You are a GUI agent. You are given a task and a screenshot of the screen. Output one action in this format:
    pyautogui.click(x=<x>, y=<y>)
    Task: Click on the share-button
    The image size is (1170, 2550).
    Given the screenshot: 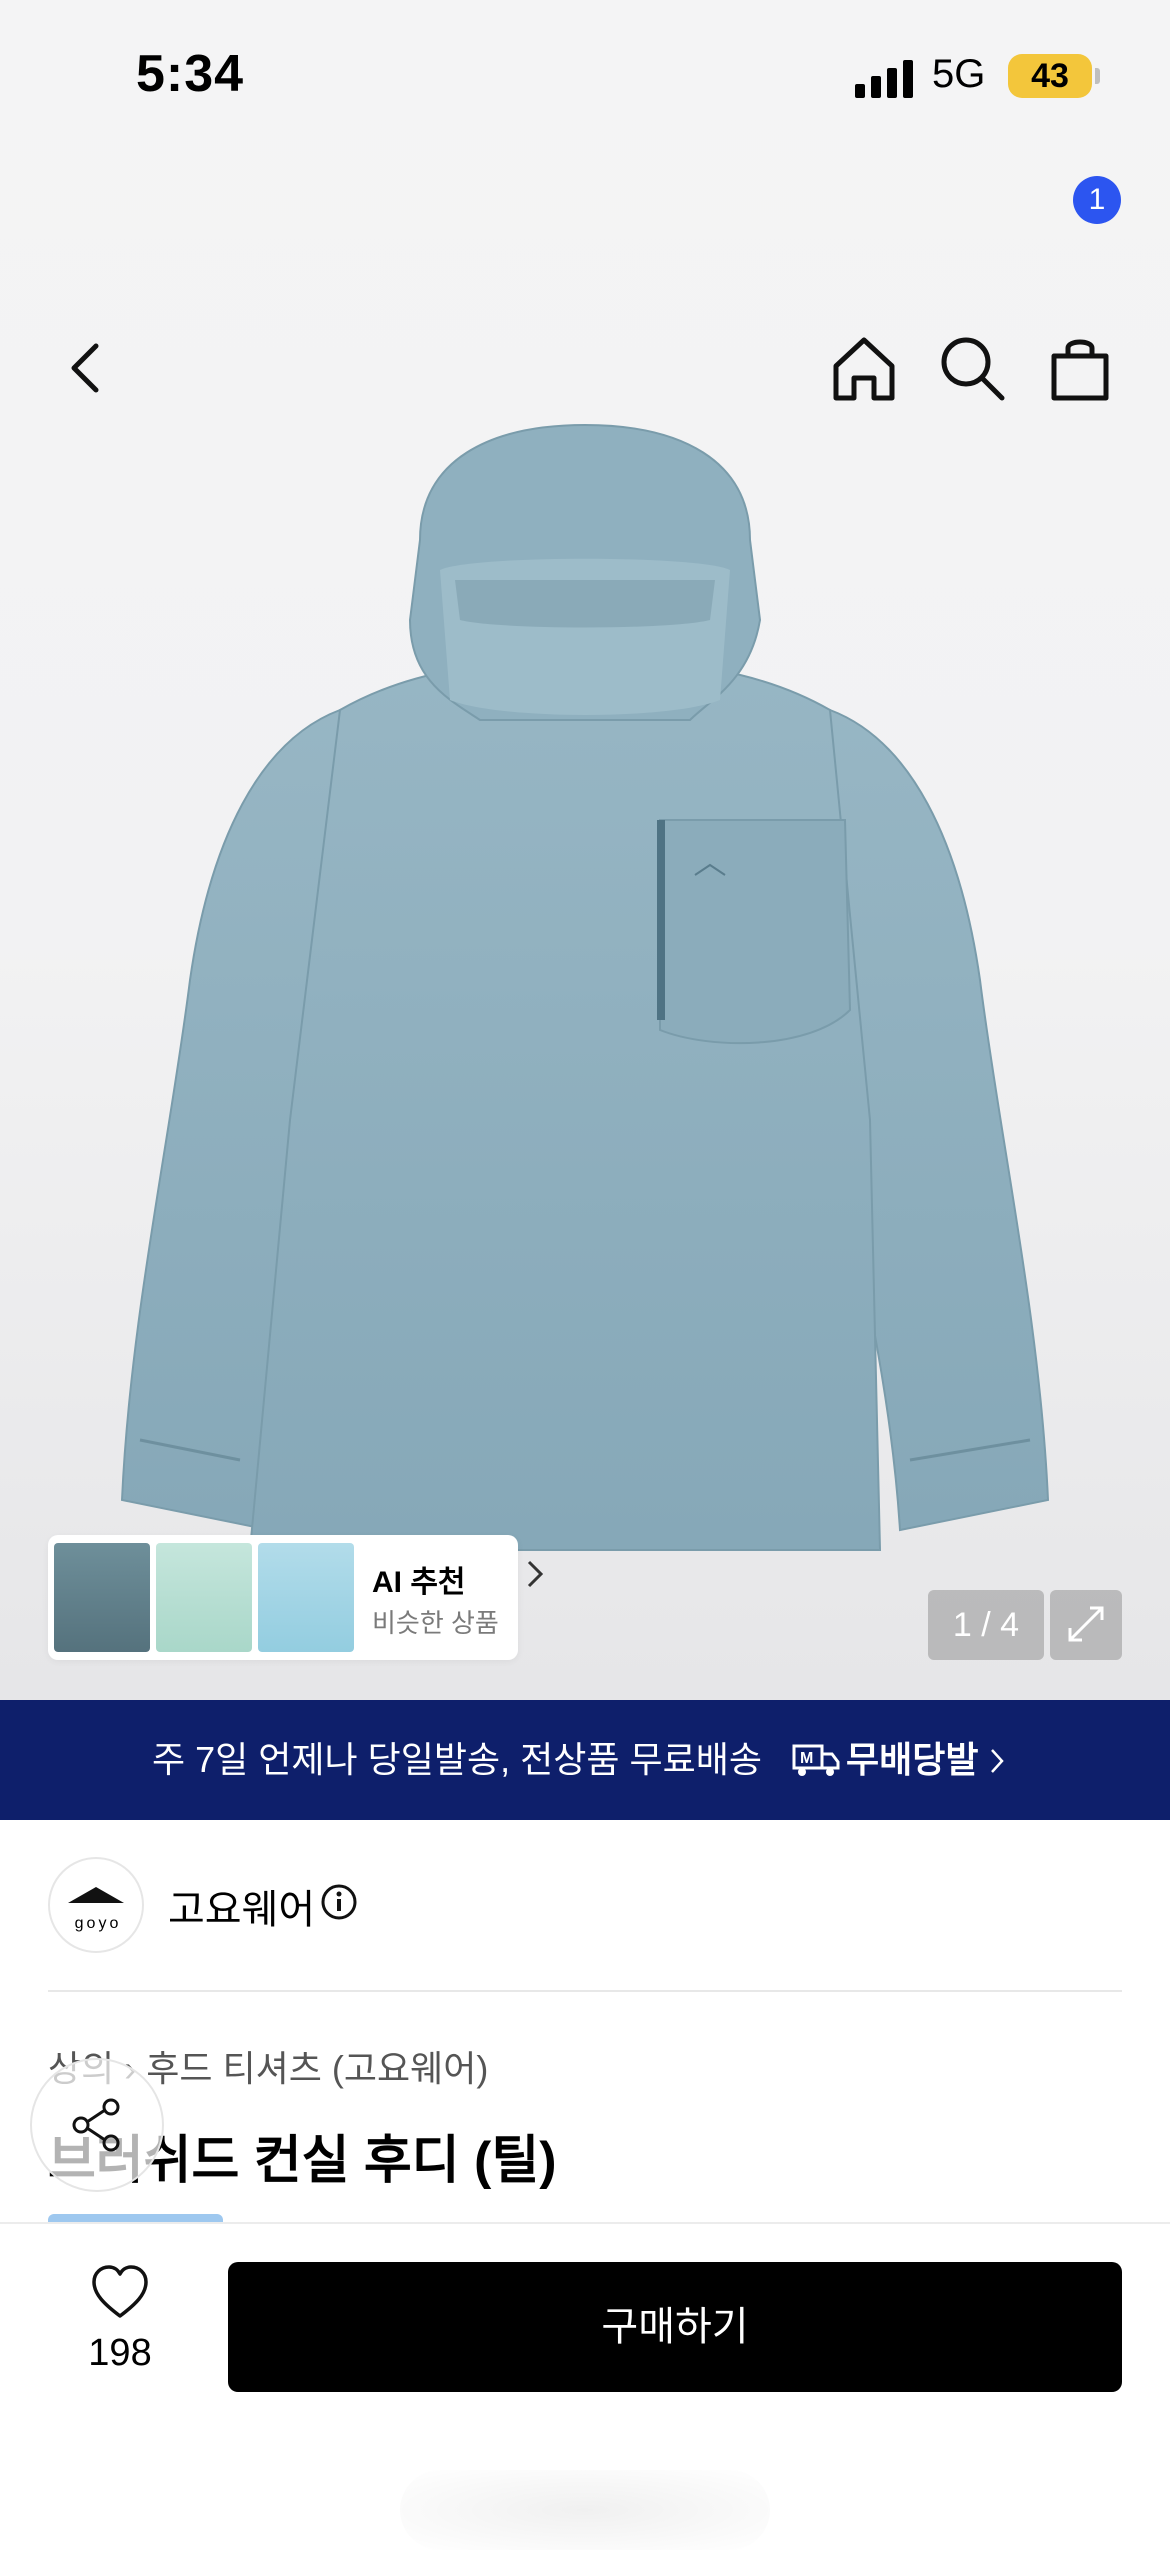 What is the action you would take?
    pyautogui.click(x=97, y=2125)
    